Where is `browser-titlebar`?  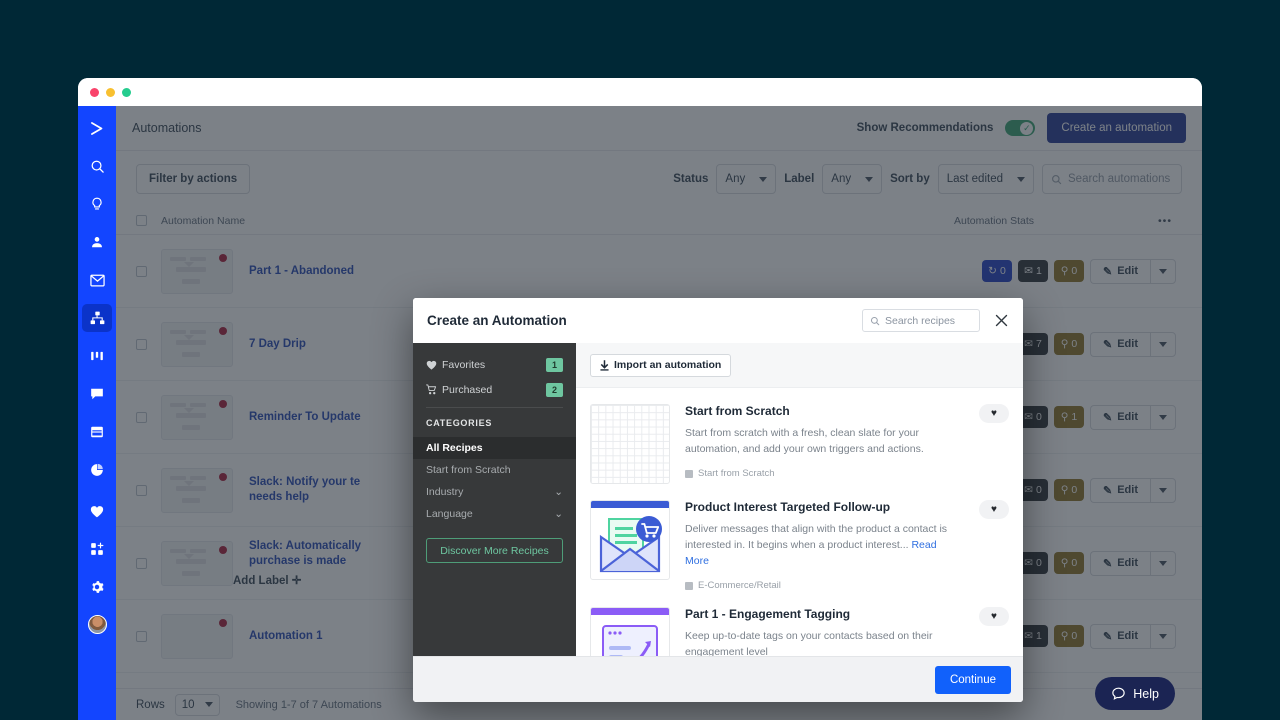 browser-titlebar is located at coordinates (640, 92).